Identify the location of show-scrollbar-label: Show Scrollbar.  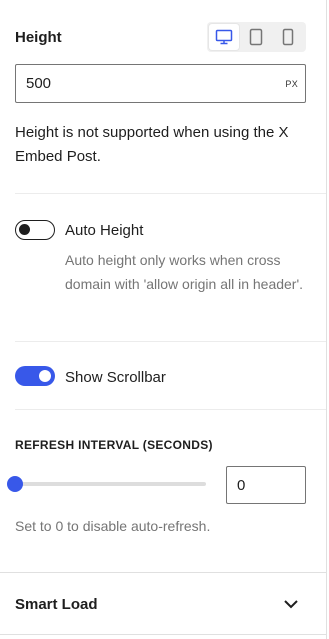
(115, 377).